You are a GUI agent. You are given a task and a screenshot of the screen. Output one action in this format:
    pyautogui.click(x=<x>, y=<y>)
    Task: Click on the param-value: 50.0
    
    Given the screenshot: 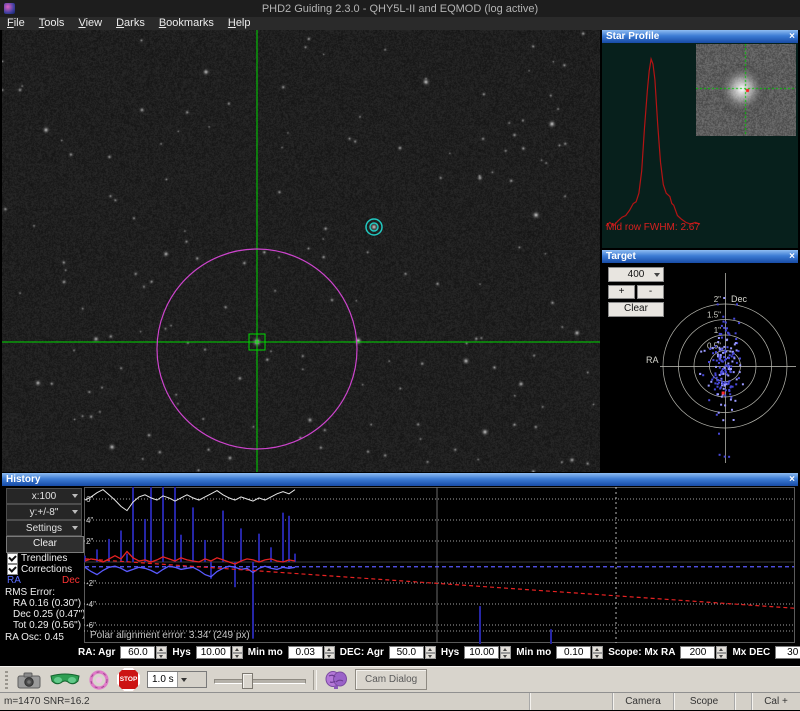 What is the action you would take?
    pyautogui.click(x=406, y=652)
    